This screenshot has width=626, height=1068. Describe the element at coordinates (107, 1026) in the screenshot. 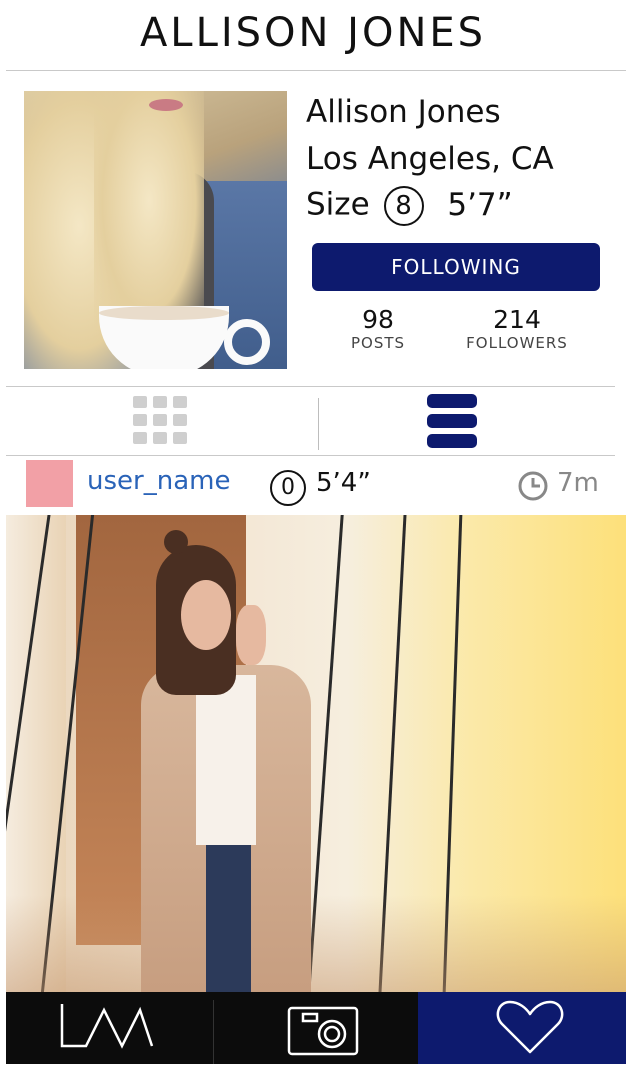

I see `logo-icon` at that location.